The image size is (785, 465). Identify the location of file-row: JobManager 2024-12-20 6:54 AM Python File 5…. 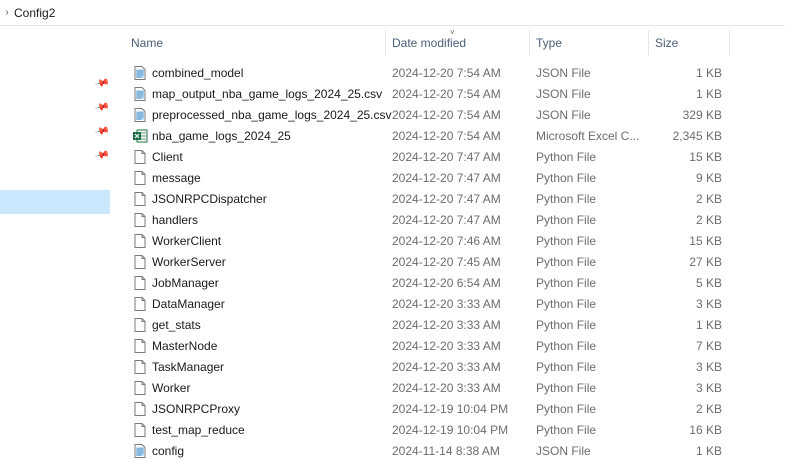
(451, 282).